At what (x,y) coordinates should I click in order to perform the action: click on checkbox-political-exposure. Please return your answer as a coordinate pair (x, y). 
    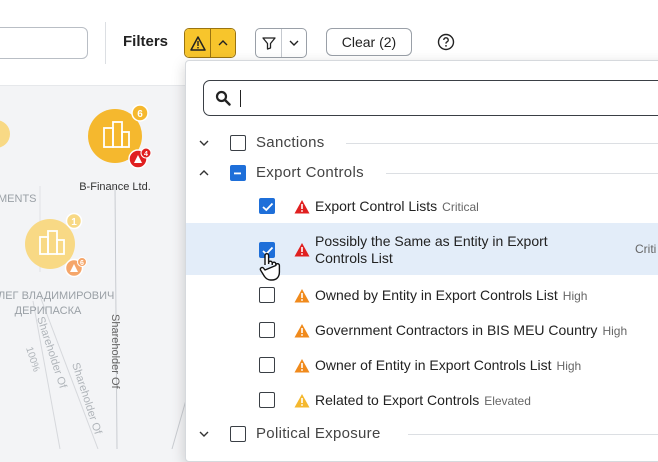
    Looking at the image, I should click on (238, 434).